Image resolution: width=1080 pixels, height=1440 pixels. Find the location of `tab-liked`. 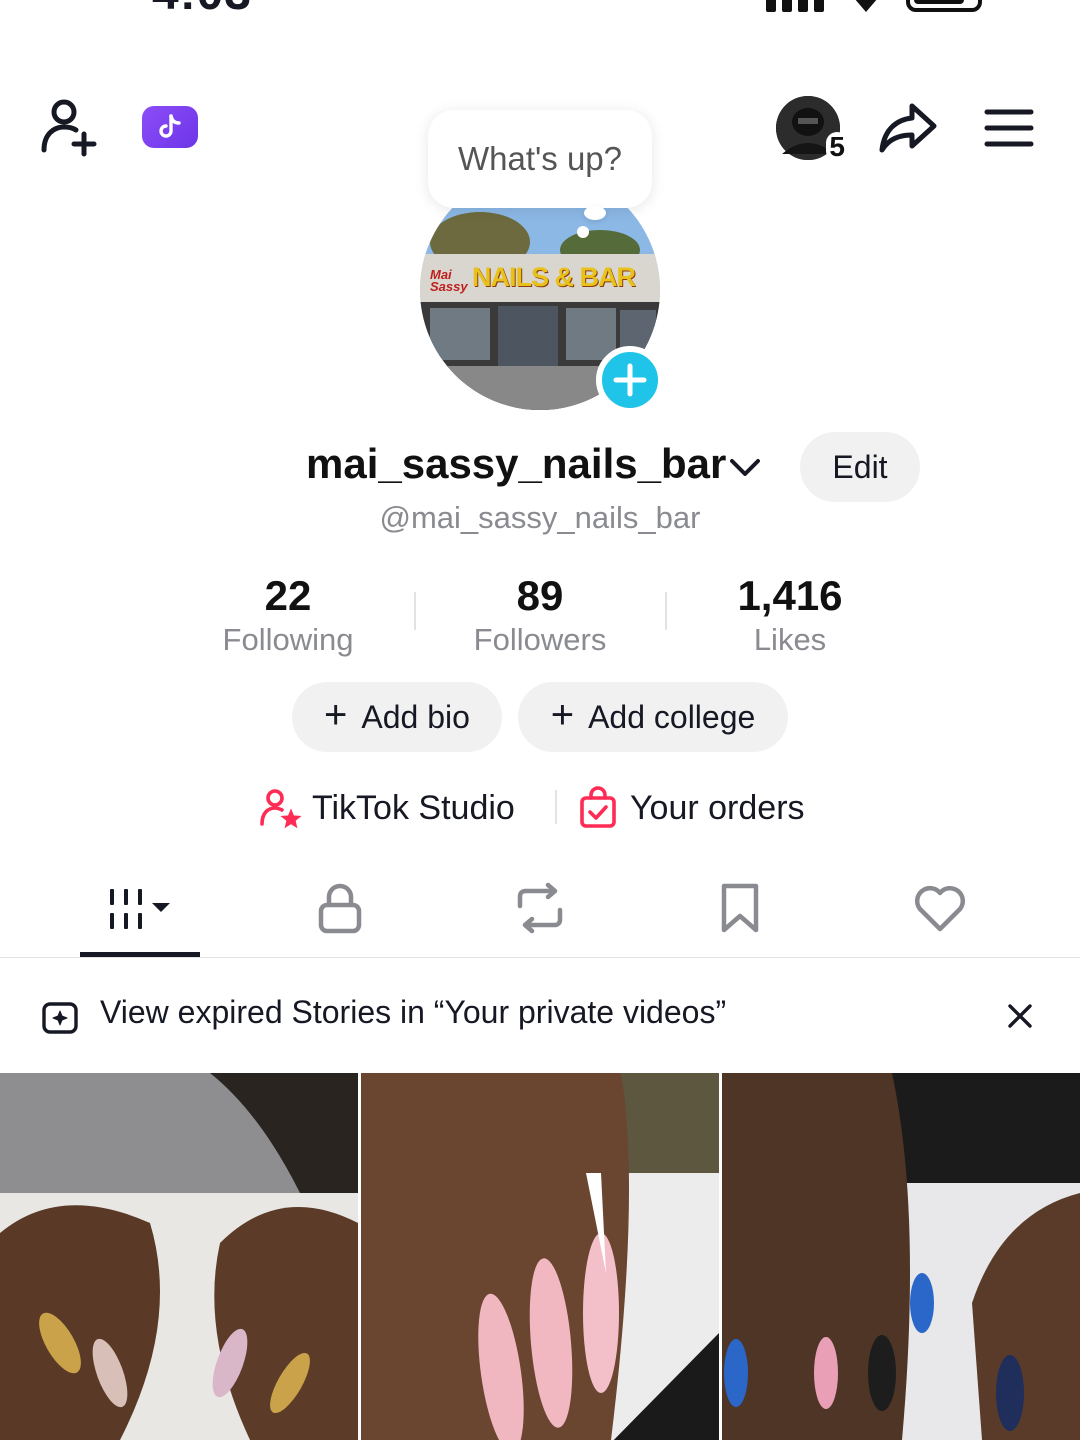

tab-liked is located at coordinates (940, 908).